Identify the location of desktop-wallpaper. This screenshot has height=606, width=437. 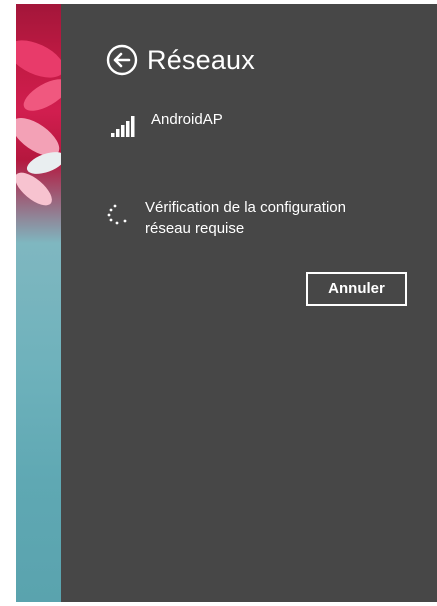
(38, 303).